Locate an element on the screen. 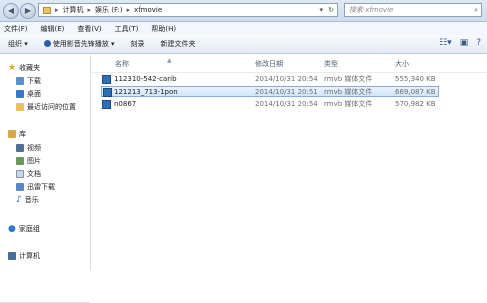  new-folder-button: 新建文件夹 is located at coordinates (178, 44).